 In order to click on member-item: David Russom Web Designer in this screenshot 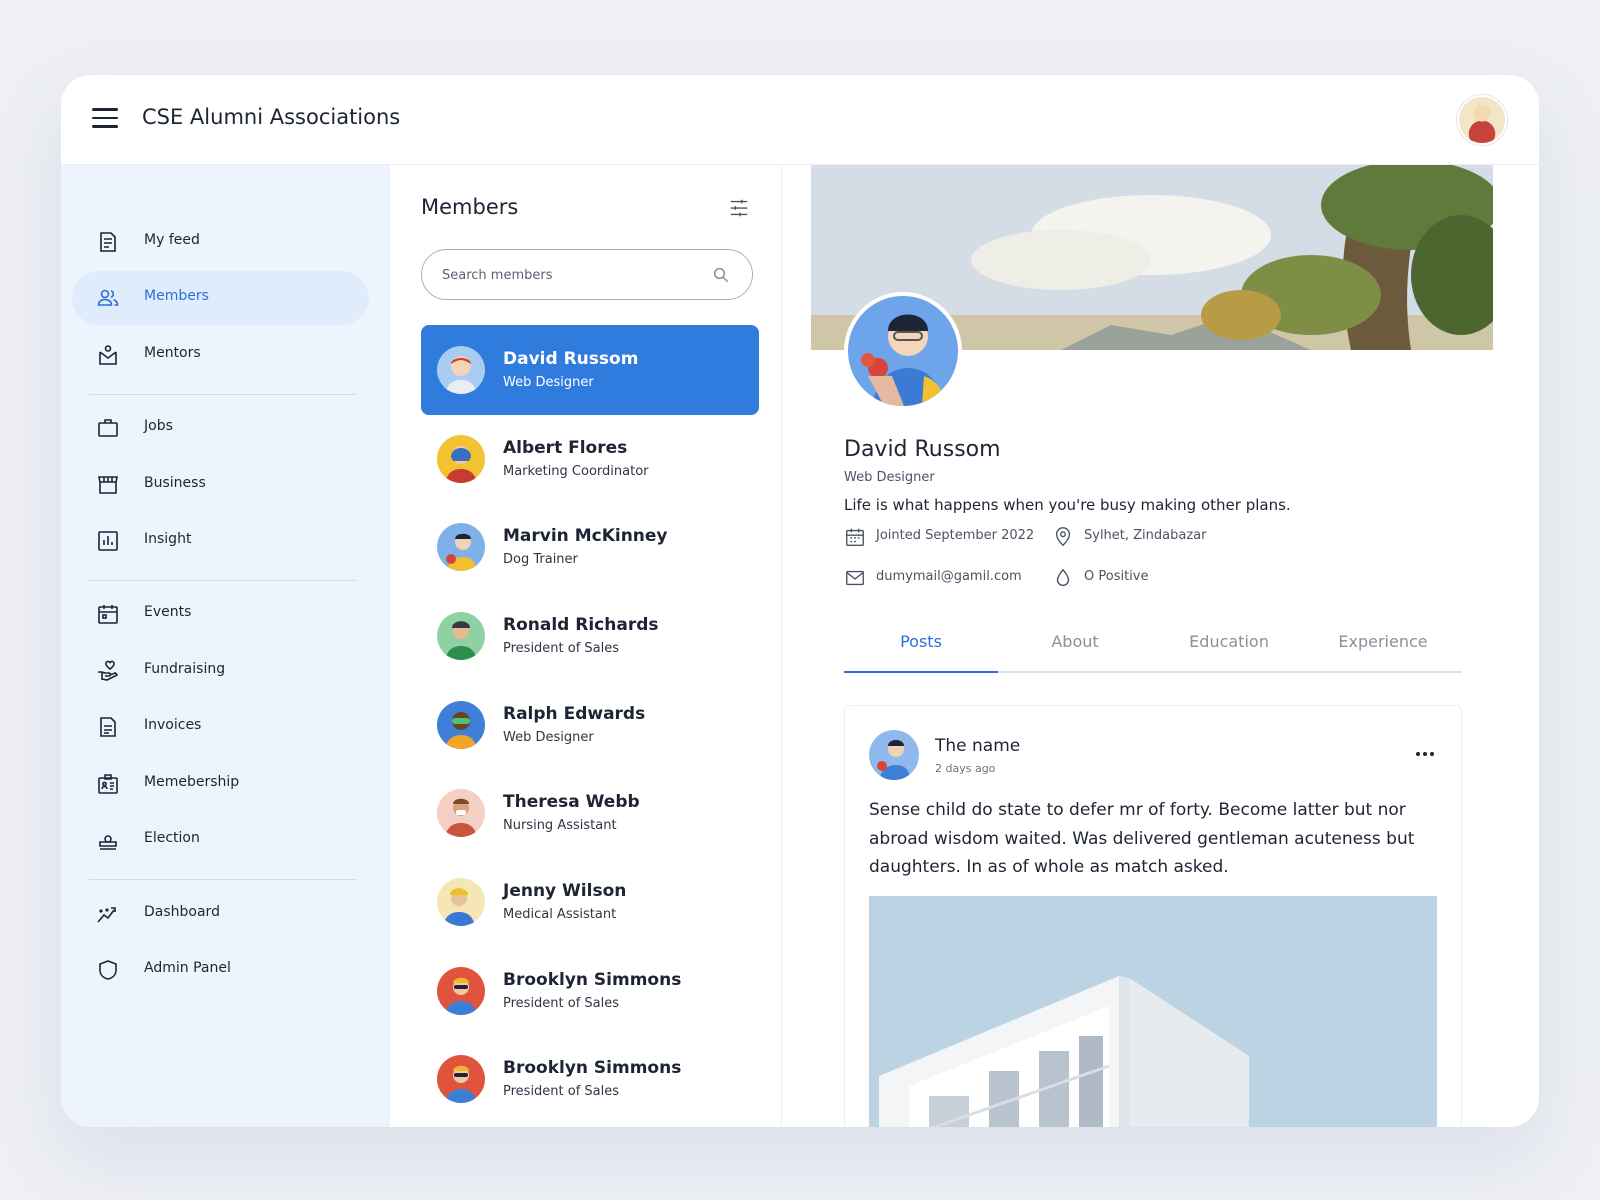, I will do `click(590, 370)`.